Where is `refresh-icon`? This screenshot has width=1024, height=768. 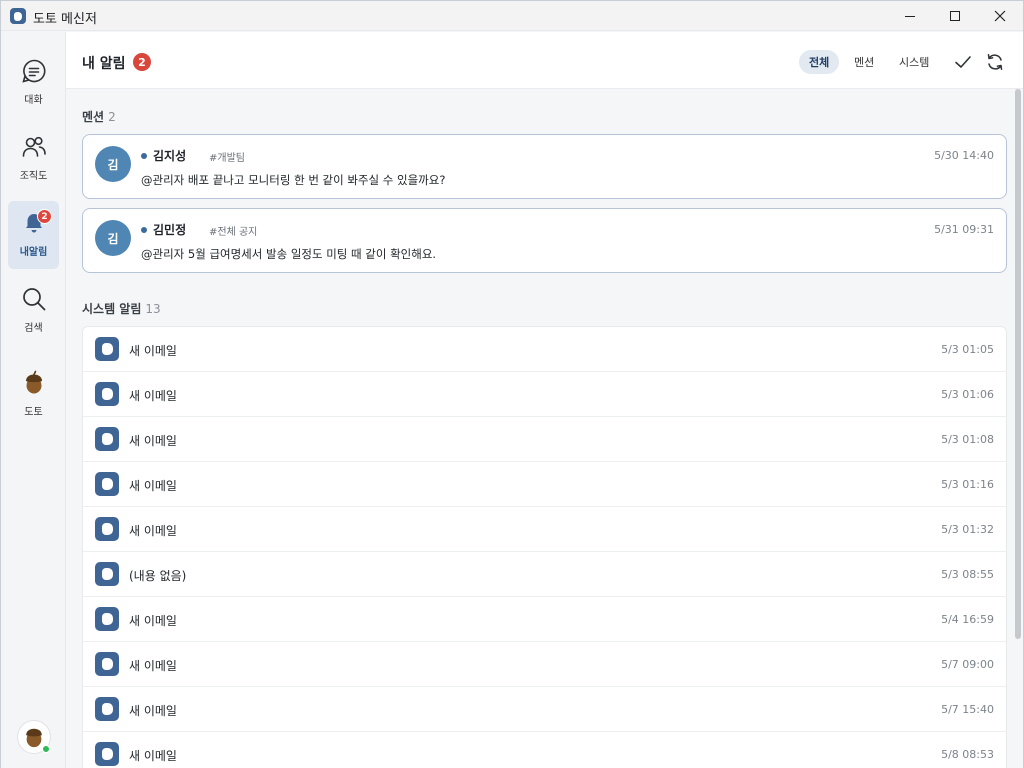 refresh-icon is located at coordinates (995, 62).